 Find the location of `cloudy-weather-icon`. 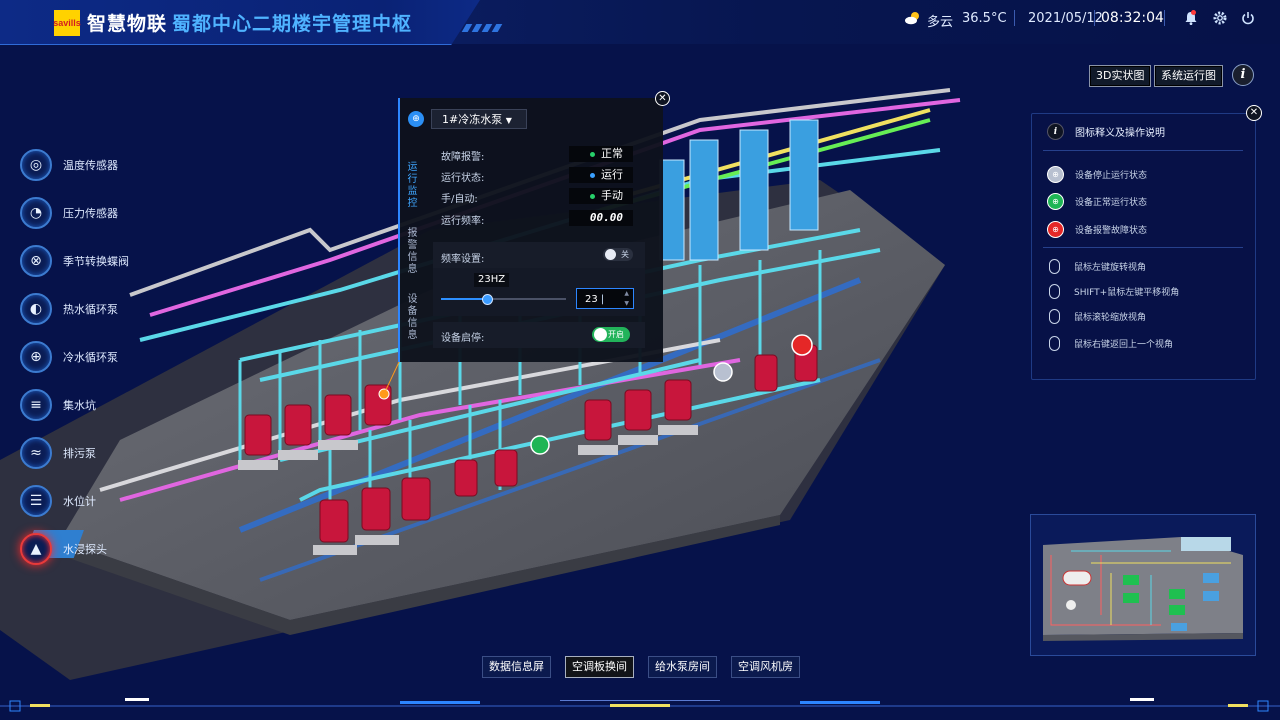

cloudy-weather-icon is located at coordinates (912, 18).